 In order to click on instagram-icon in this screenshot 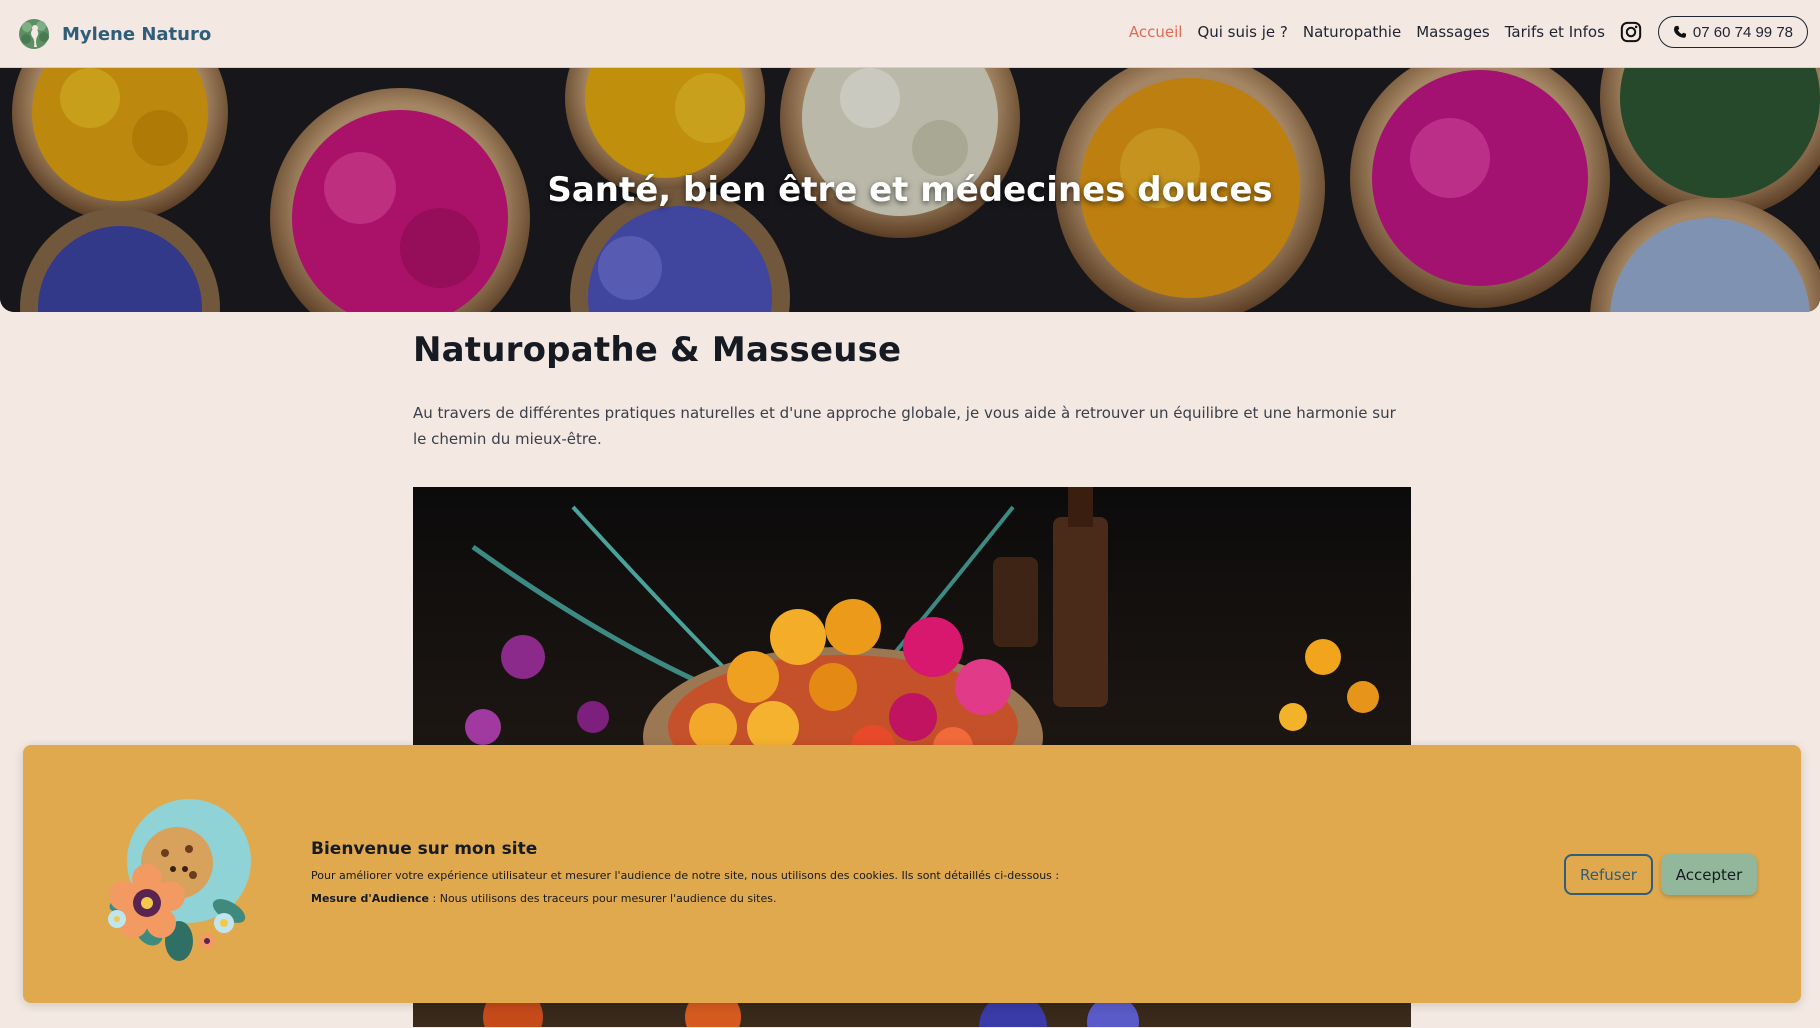, I will do `click(1631, 32)`.